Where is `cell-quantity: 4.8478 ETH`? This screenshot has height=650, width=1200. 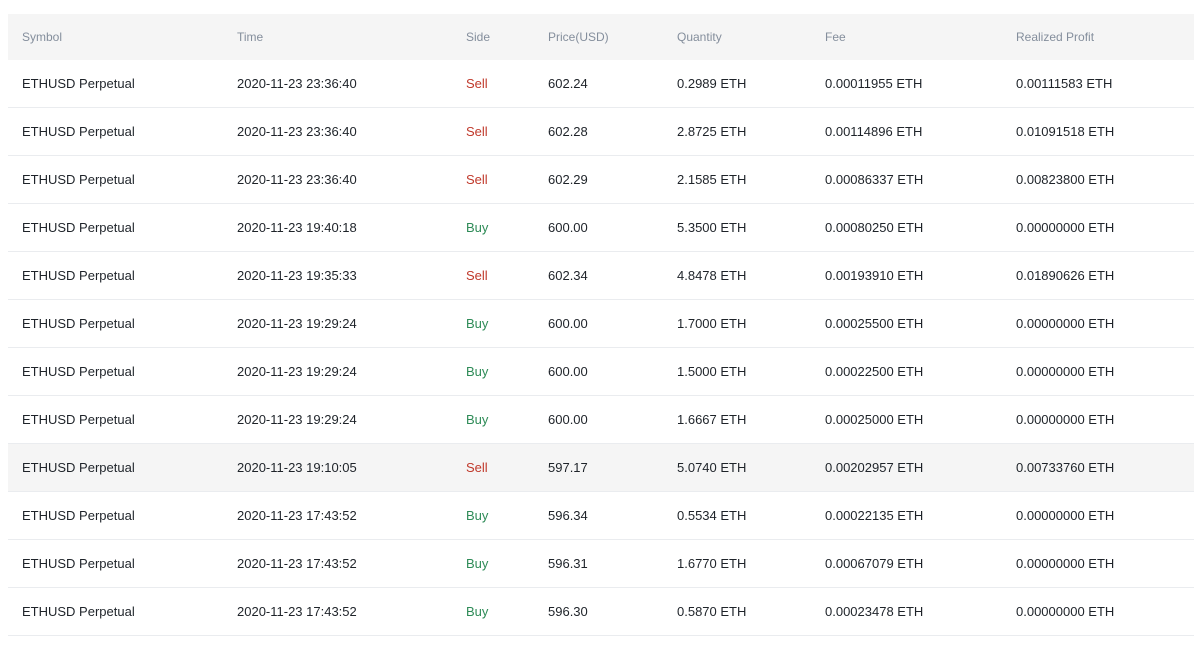 cell-quantity: 4.8478 ETH is located at coordinates (712, 275).